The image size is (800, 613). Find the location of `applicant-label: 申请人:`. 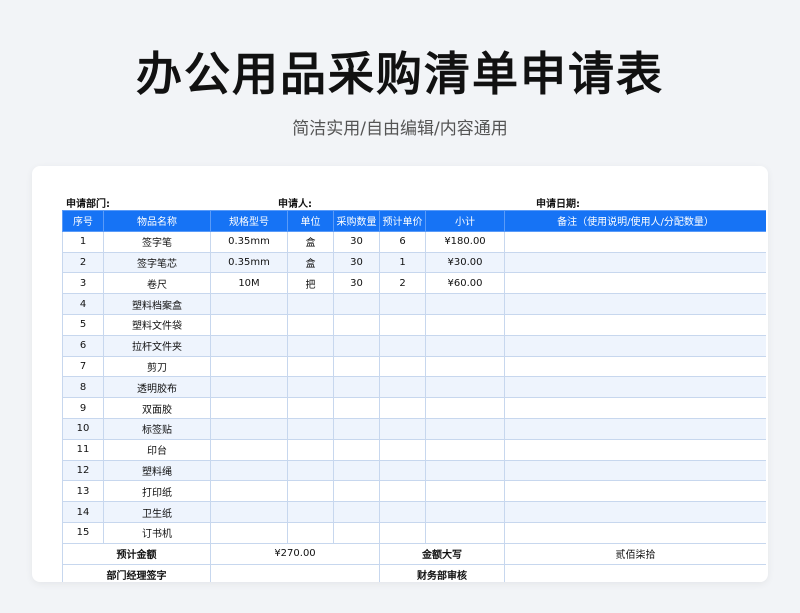

applicant-label: 申请人: is located at coordinates (295, 202).